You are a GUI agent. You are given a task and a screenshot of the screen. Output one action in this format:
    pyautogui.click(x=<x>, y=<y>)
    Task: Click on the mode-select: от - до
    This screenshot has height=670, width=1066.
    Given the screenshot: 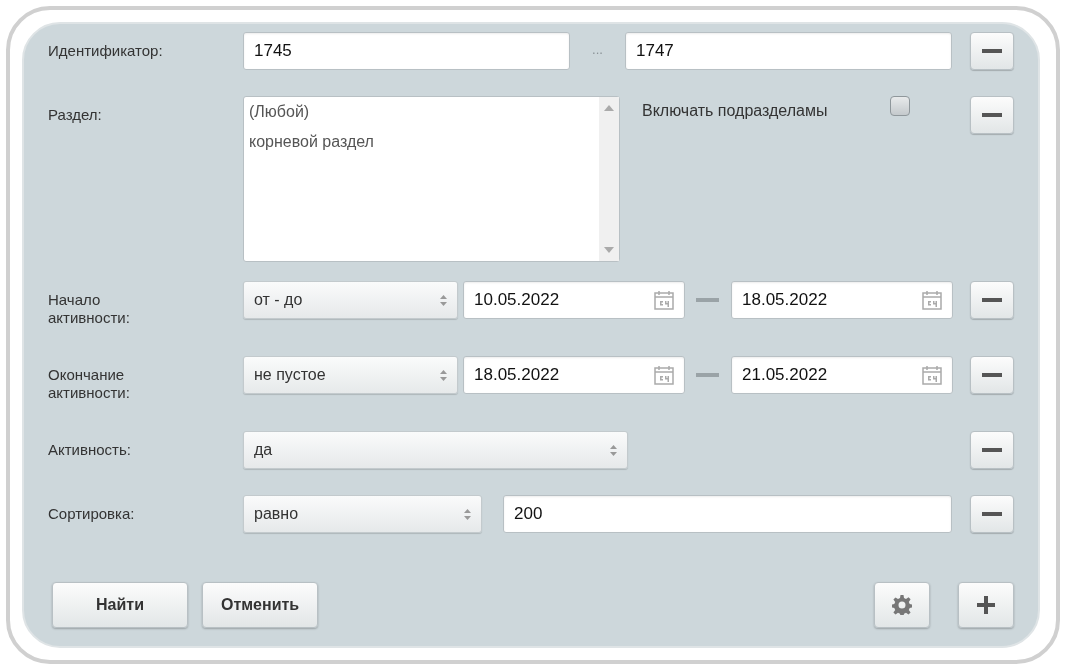 What is the action you would take?
    pyautogui.click(x=350, y=300)
    